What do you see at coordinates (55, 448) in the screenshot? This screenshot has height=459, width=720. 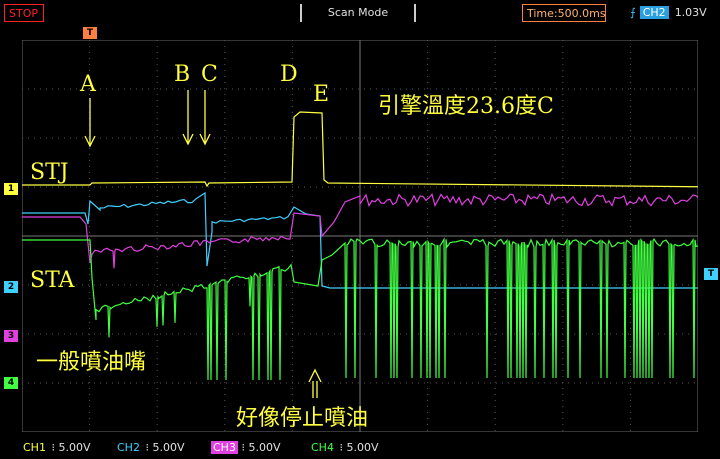 I see `ch1-scale: CH1 ⁝ 5.00V` at bounding box center [55, 448].